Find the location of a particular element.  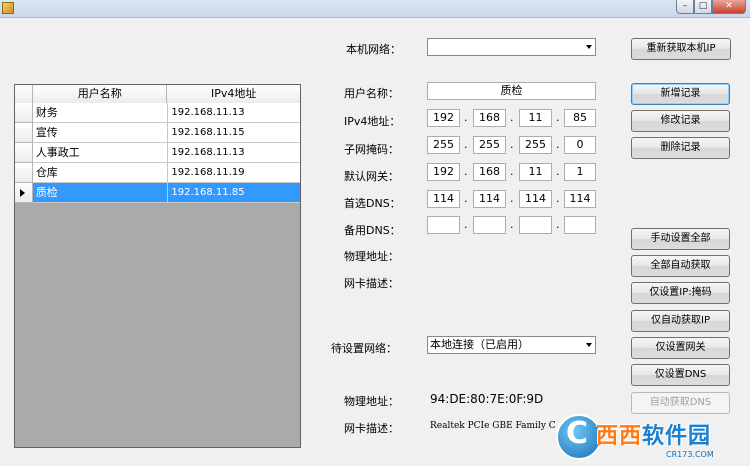

window-controls: – □ ✕ is located at coordinates (711, 7).